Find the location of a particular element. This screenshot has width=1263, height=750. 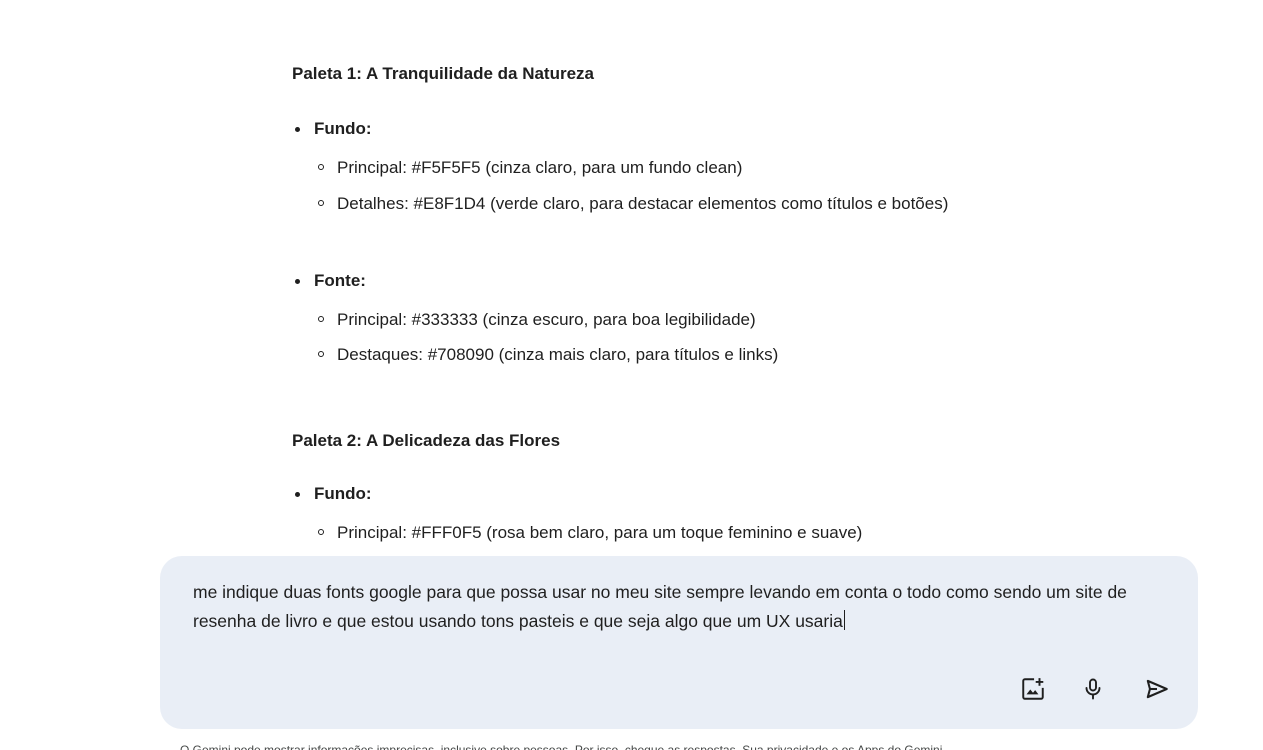

microphone-button is located at coordinates (1093, 691).